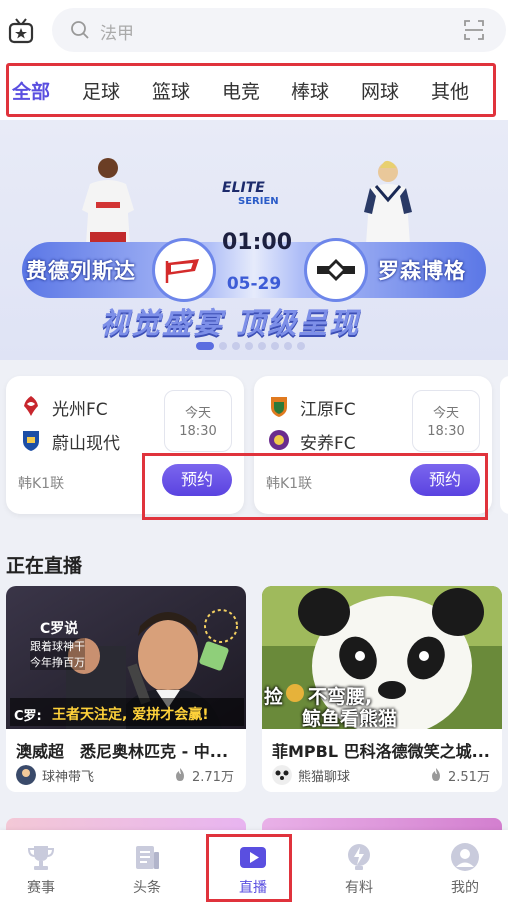  What do you see at coordinates (254, 266) in the screenshot?
I see `match-bar: 费德列斯达 01:00 05-29 罗森博格` at bounding box center [254, 266].